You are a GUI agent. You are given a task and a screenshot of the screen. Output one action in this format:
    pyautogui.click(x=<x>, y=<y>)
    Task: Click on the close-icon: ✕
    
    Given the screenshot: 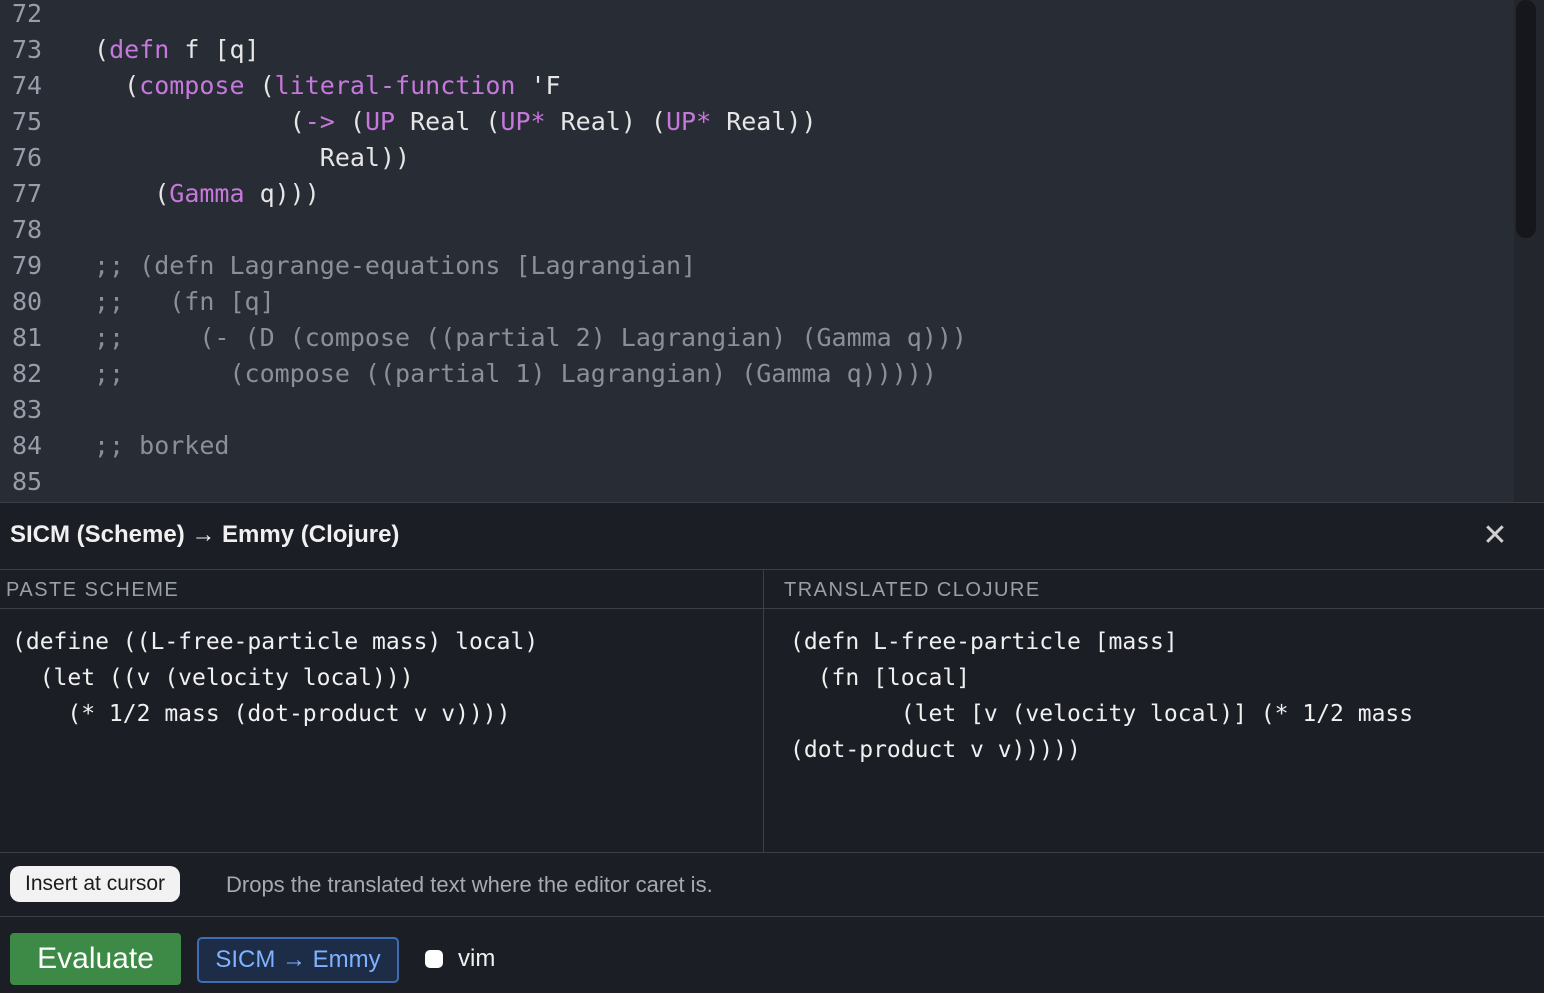 What is the action you would take?
    pyautogui.click(x=1495, y=536)
    